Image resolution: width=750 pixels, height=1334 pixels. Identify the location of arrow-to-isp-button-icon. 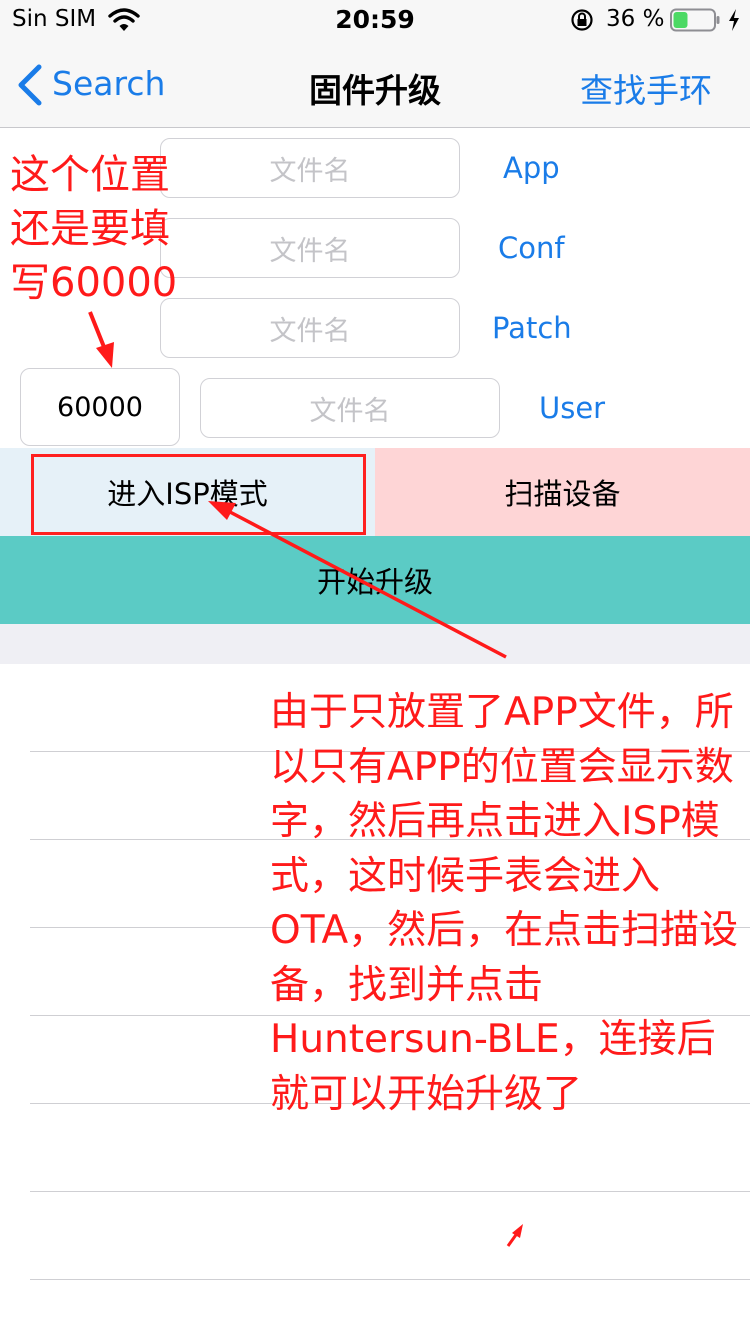
(357, 580).